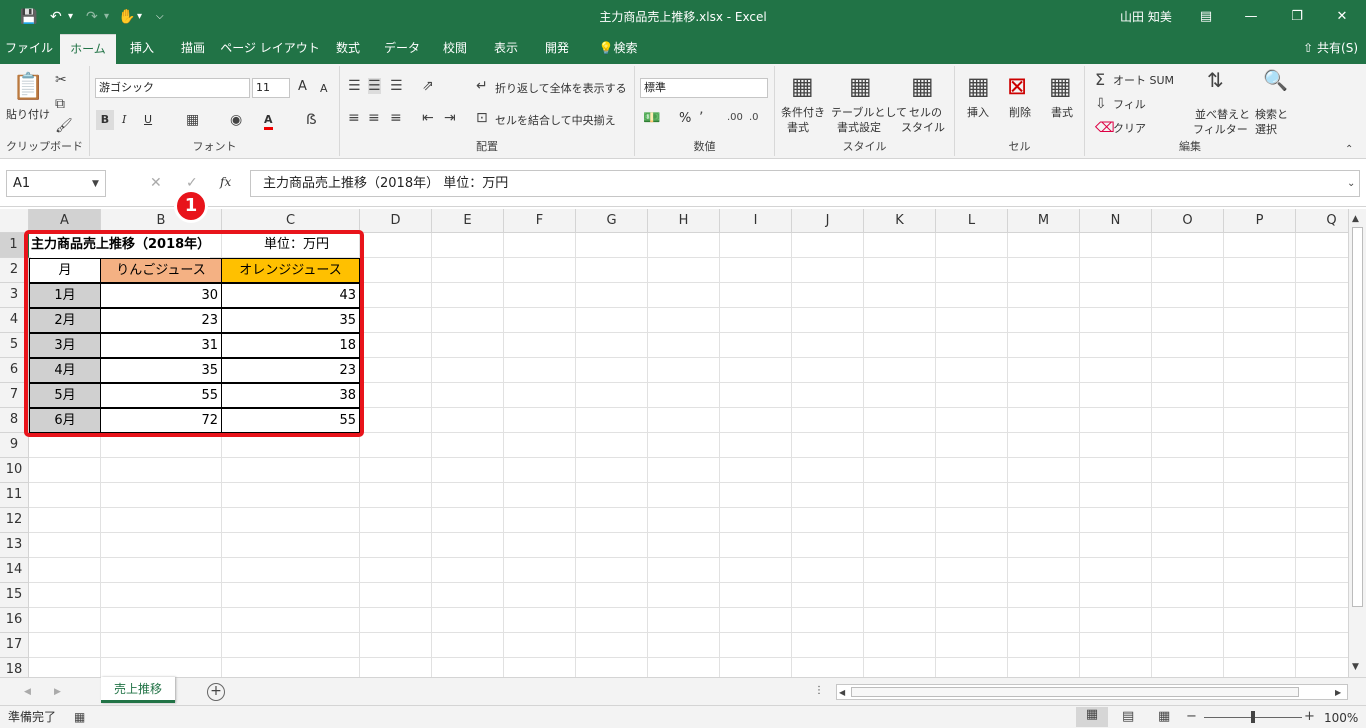  I want to click on tab-data: データ, so click(402, 49).